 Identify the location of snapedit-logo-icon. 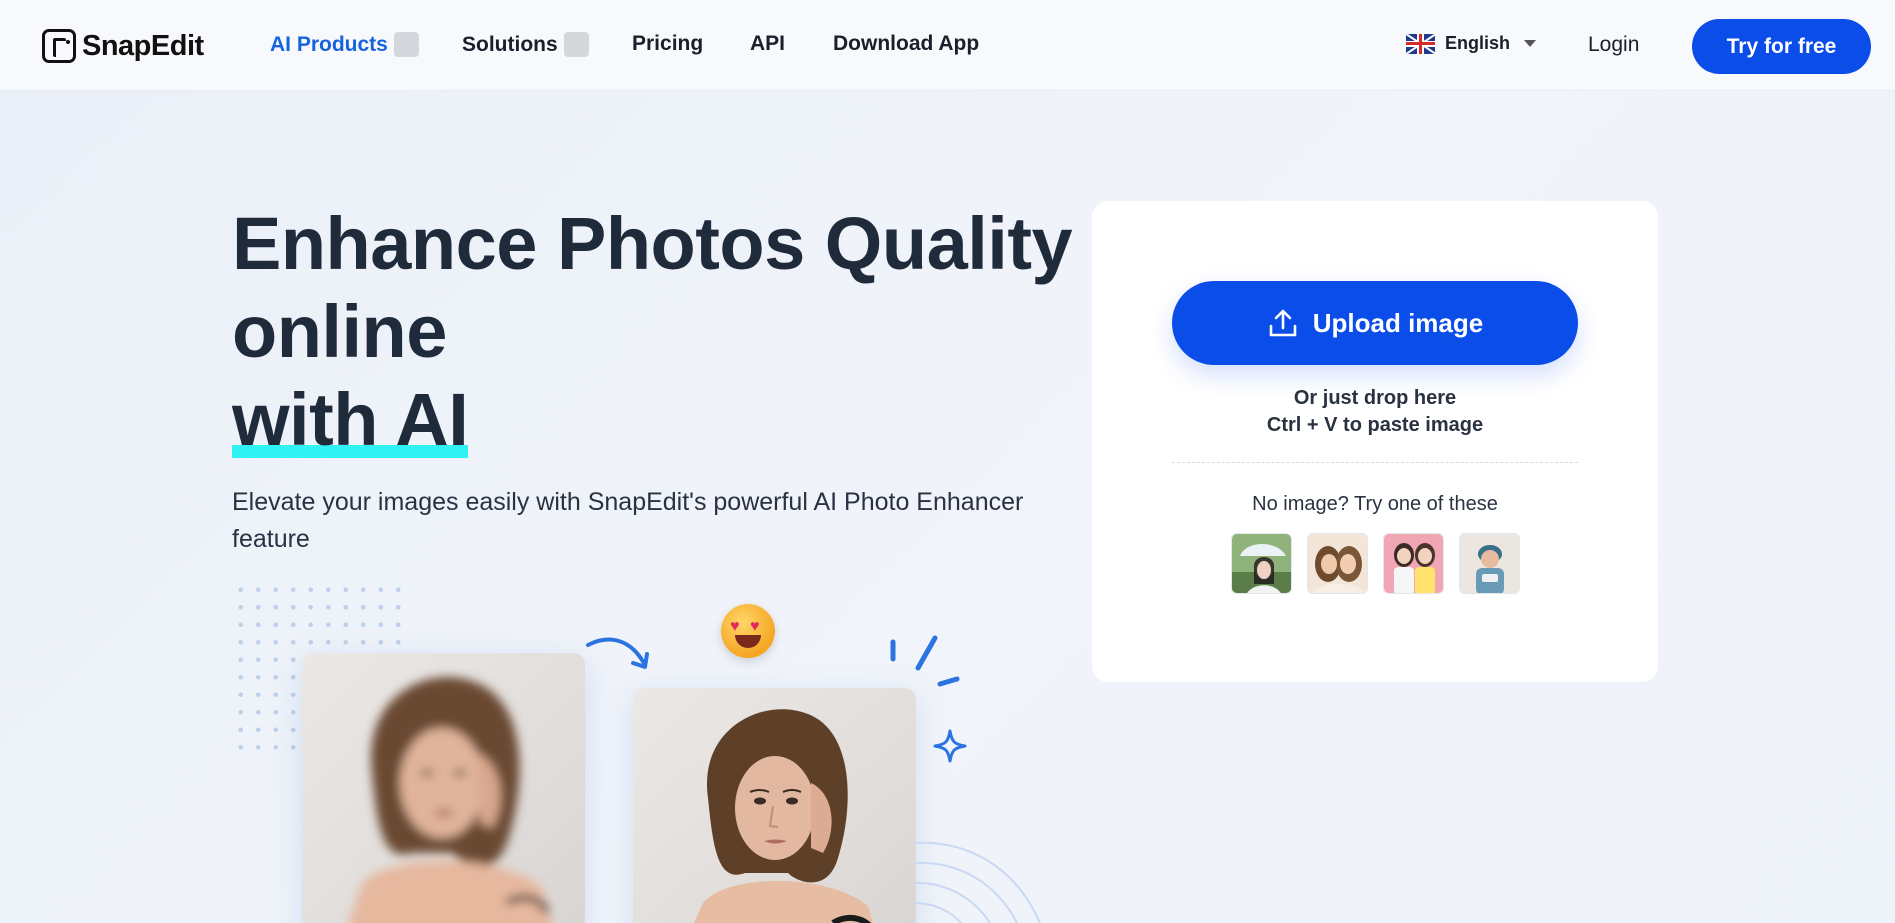
(59, 46).